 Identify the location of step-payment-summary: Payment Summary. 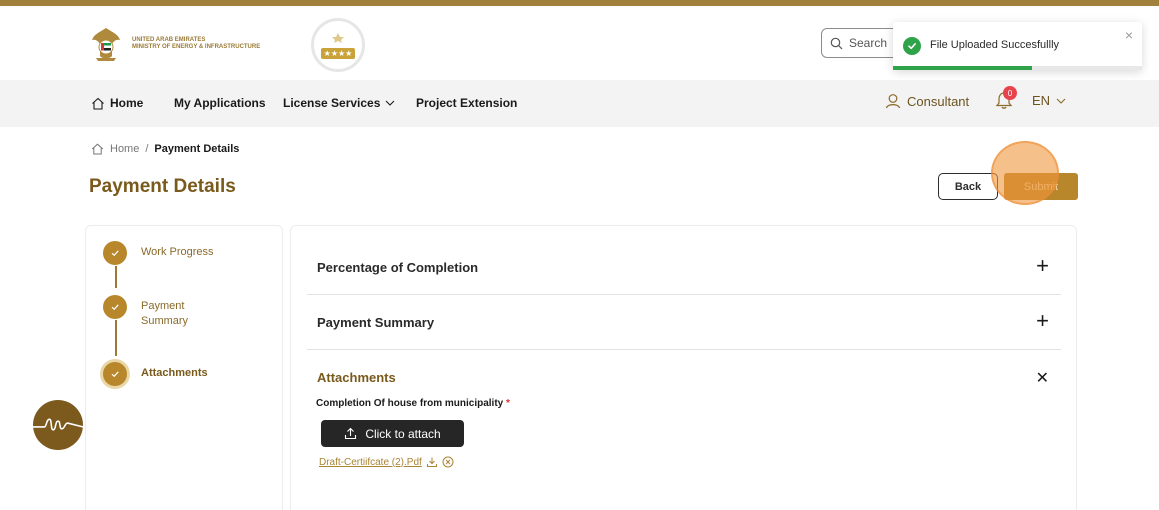
(145, 312).